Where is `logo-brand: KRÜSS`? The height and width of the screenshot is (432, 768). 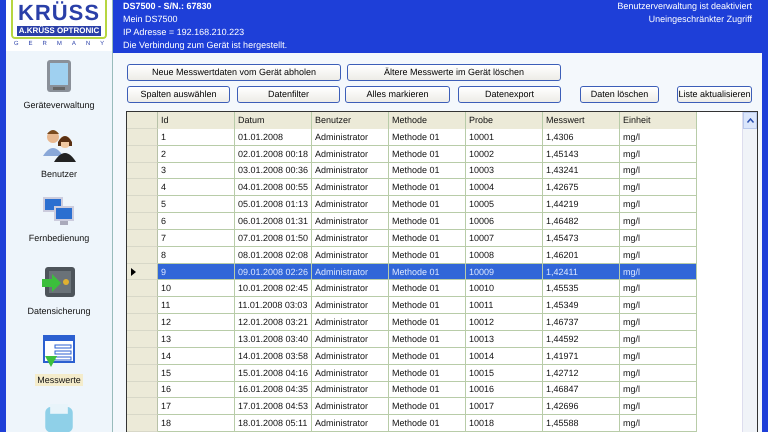 logo-brand: KRÜSS is located at coordinates (59, 13).